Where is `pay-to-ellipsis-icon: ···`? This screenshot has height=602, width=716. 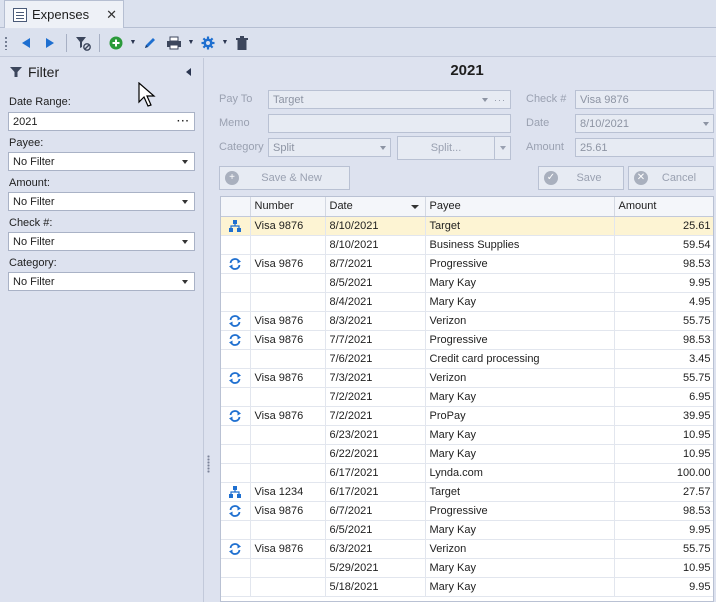 pay-to-ellipsis-icon: ··· is located at coordinates (500, 100).